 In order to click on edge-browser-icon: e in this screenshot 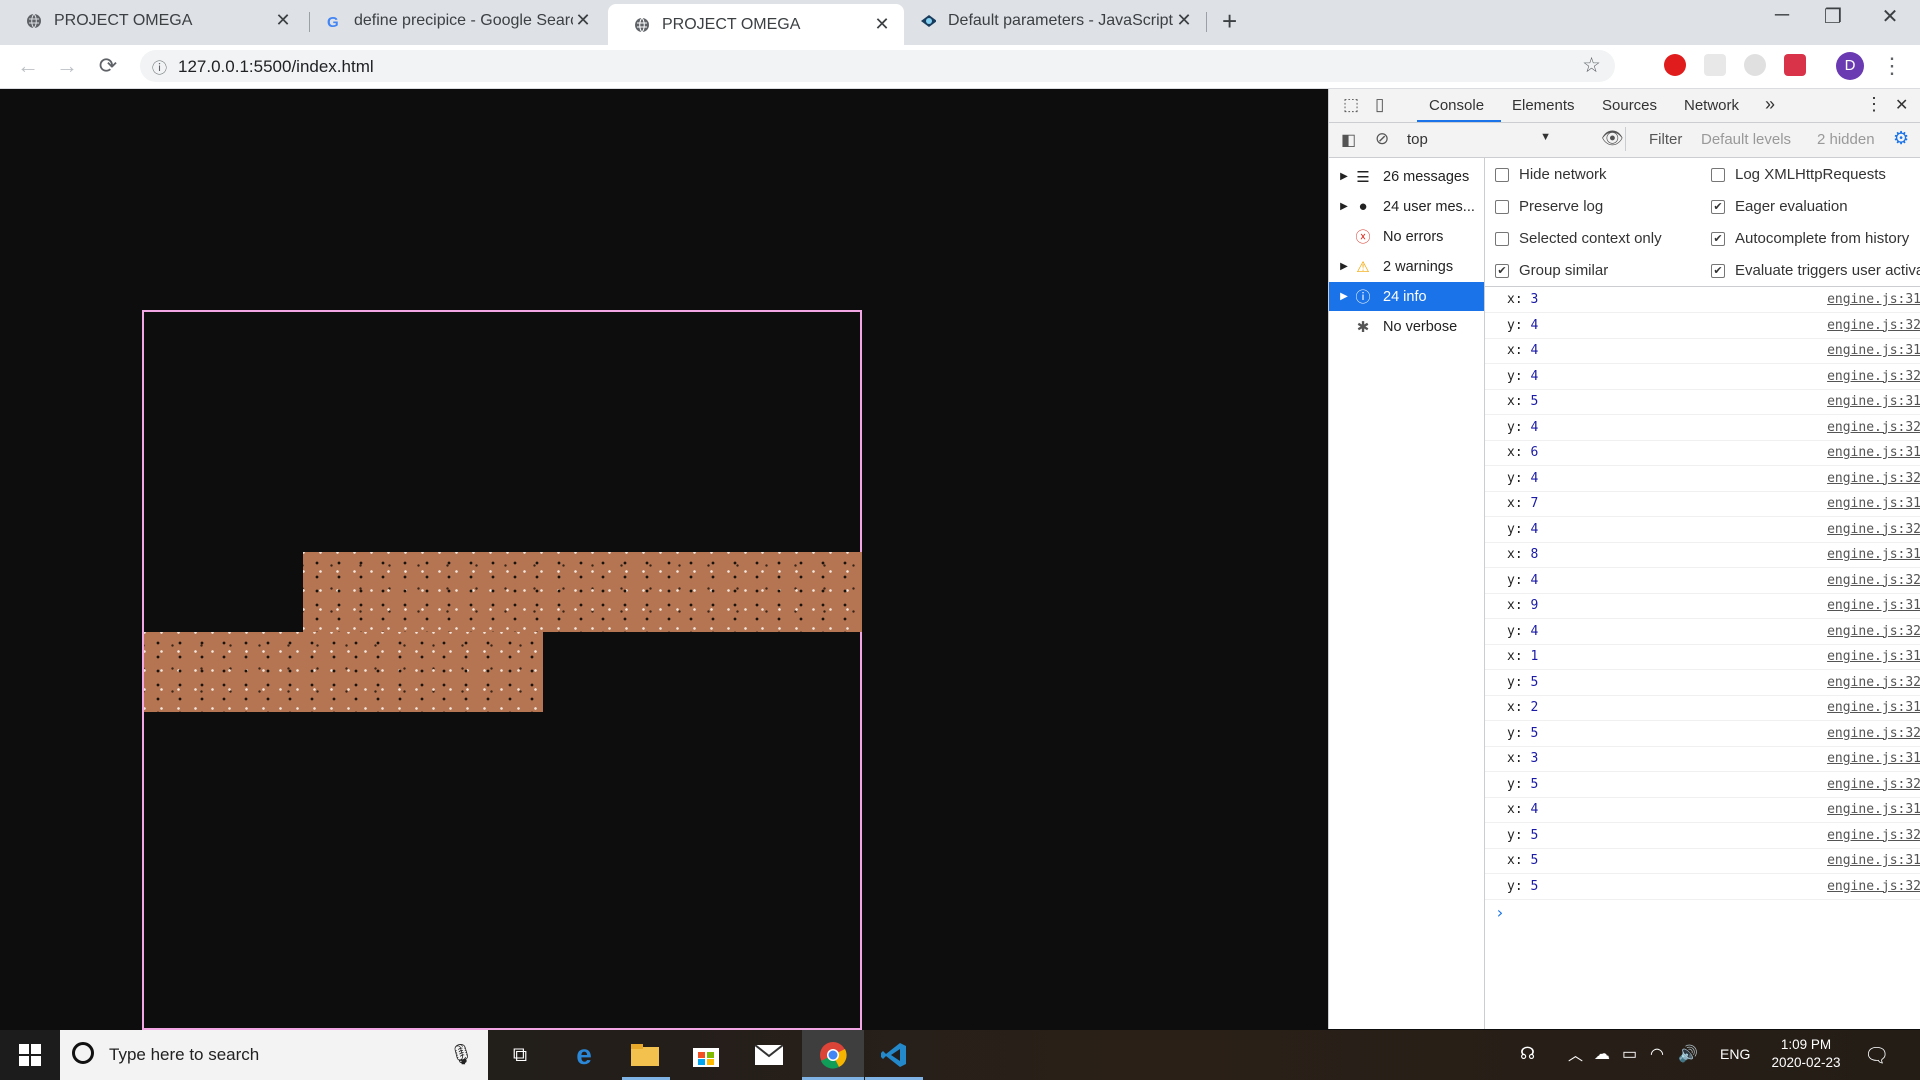, I will do `click(584, 1055)`.